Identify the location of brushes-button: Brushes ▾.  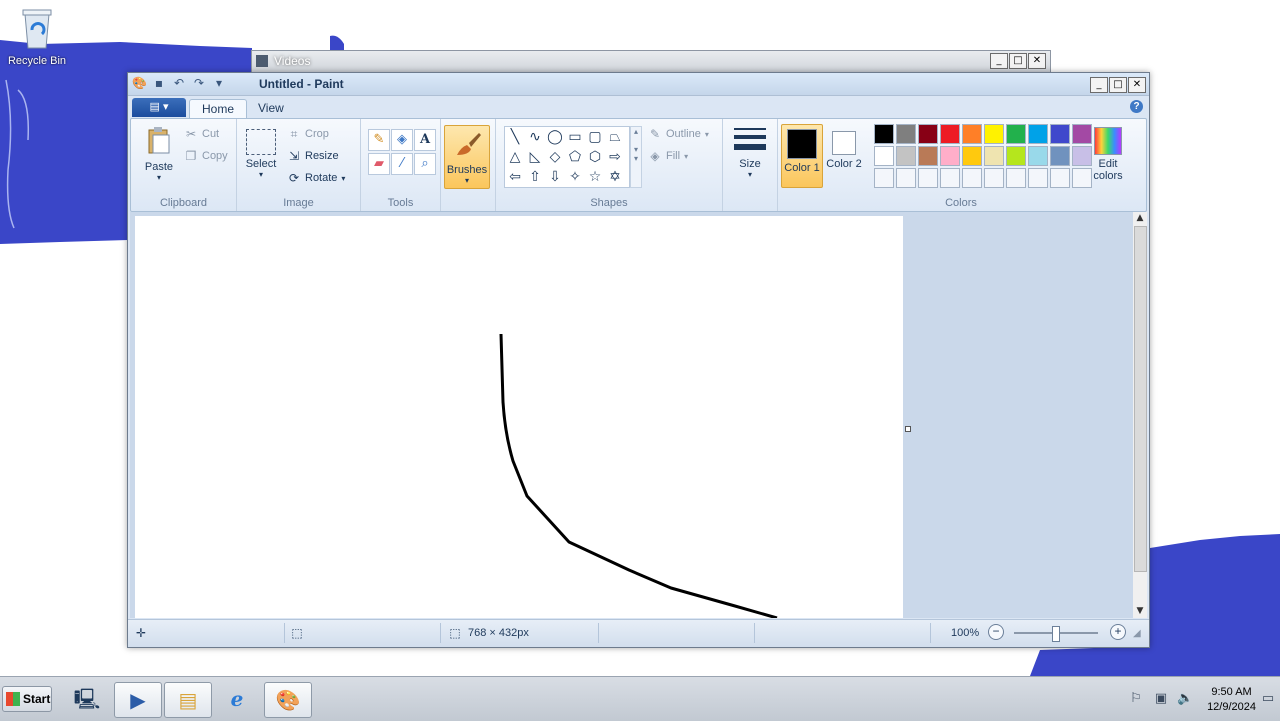
(467, 157).